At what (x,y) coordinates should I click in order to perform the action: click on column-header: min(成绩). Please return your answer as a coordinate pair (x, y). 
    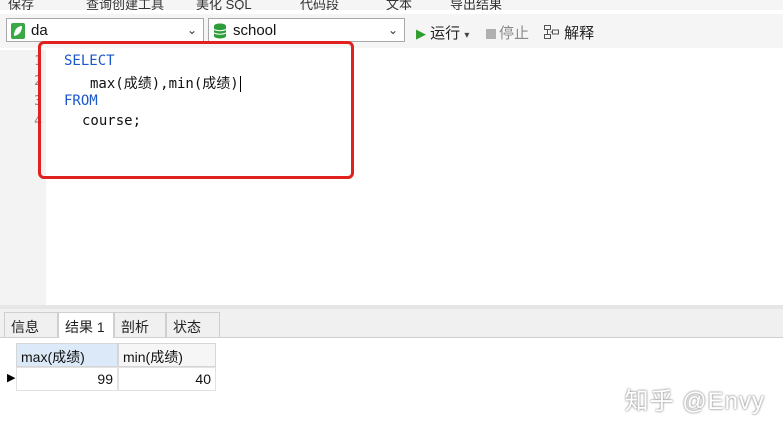
    Looking at the image, I should click on (167, 355).